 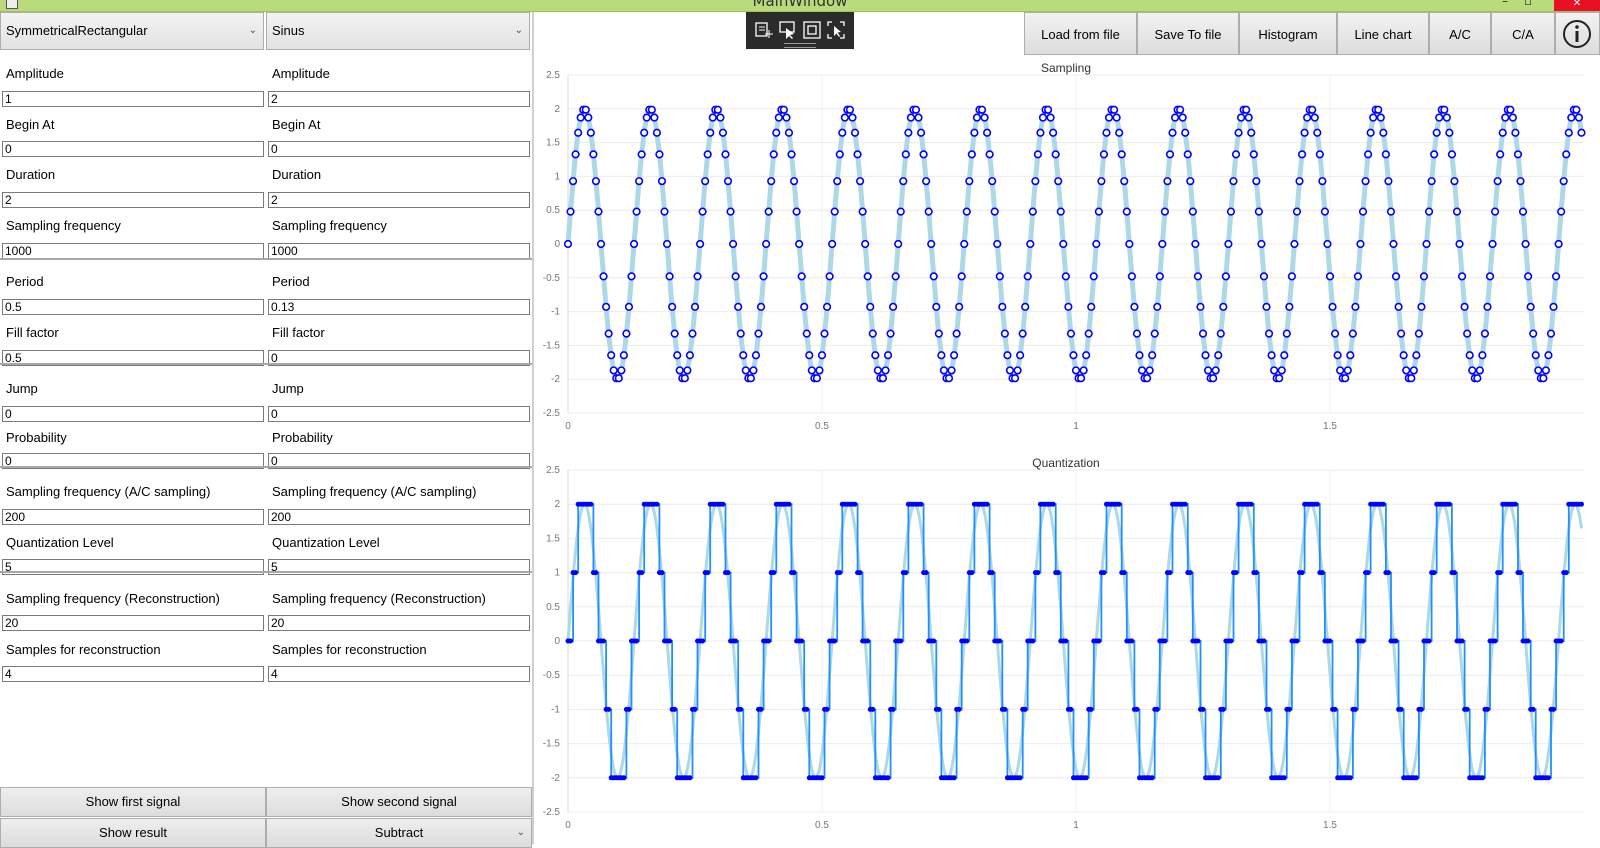 What do you see at coordinates (822, 825) in the screenshot?
I see `x-tick-label: 0.5` at bounding box center [822, 825].